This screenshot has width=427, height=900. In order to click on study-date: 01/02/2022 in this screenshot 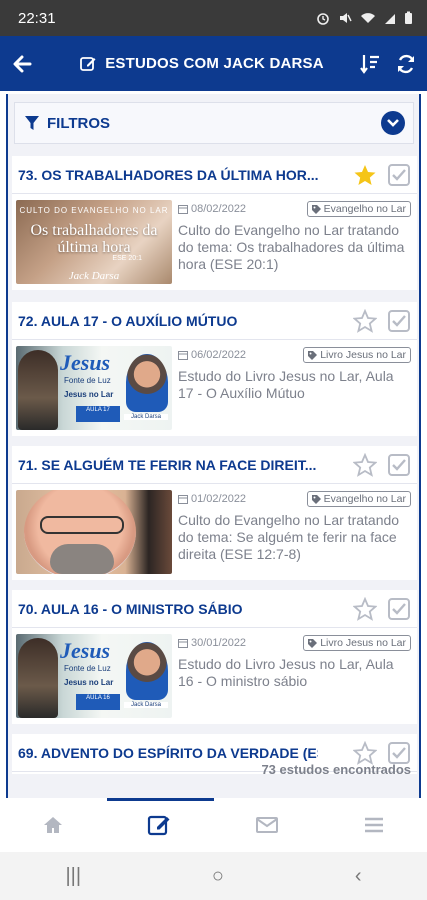, I will do `click(212, 499)`.